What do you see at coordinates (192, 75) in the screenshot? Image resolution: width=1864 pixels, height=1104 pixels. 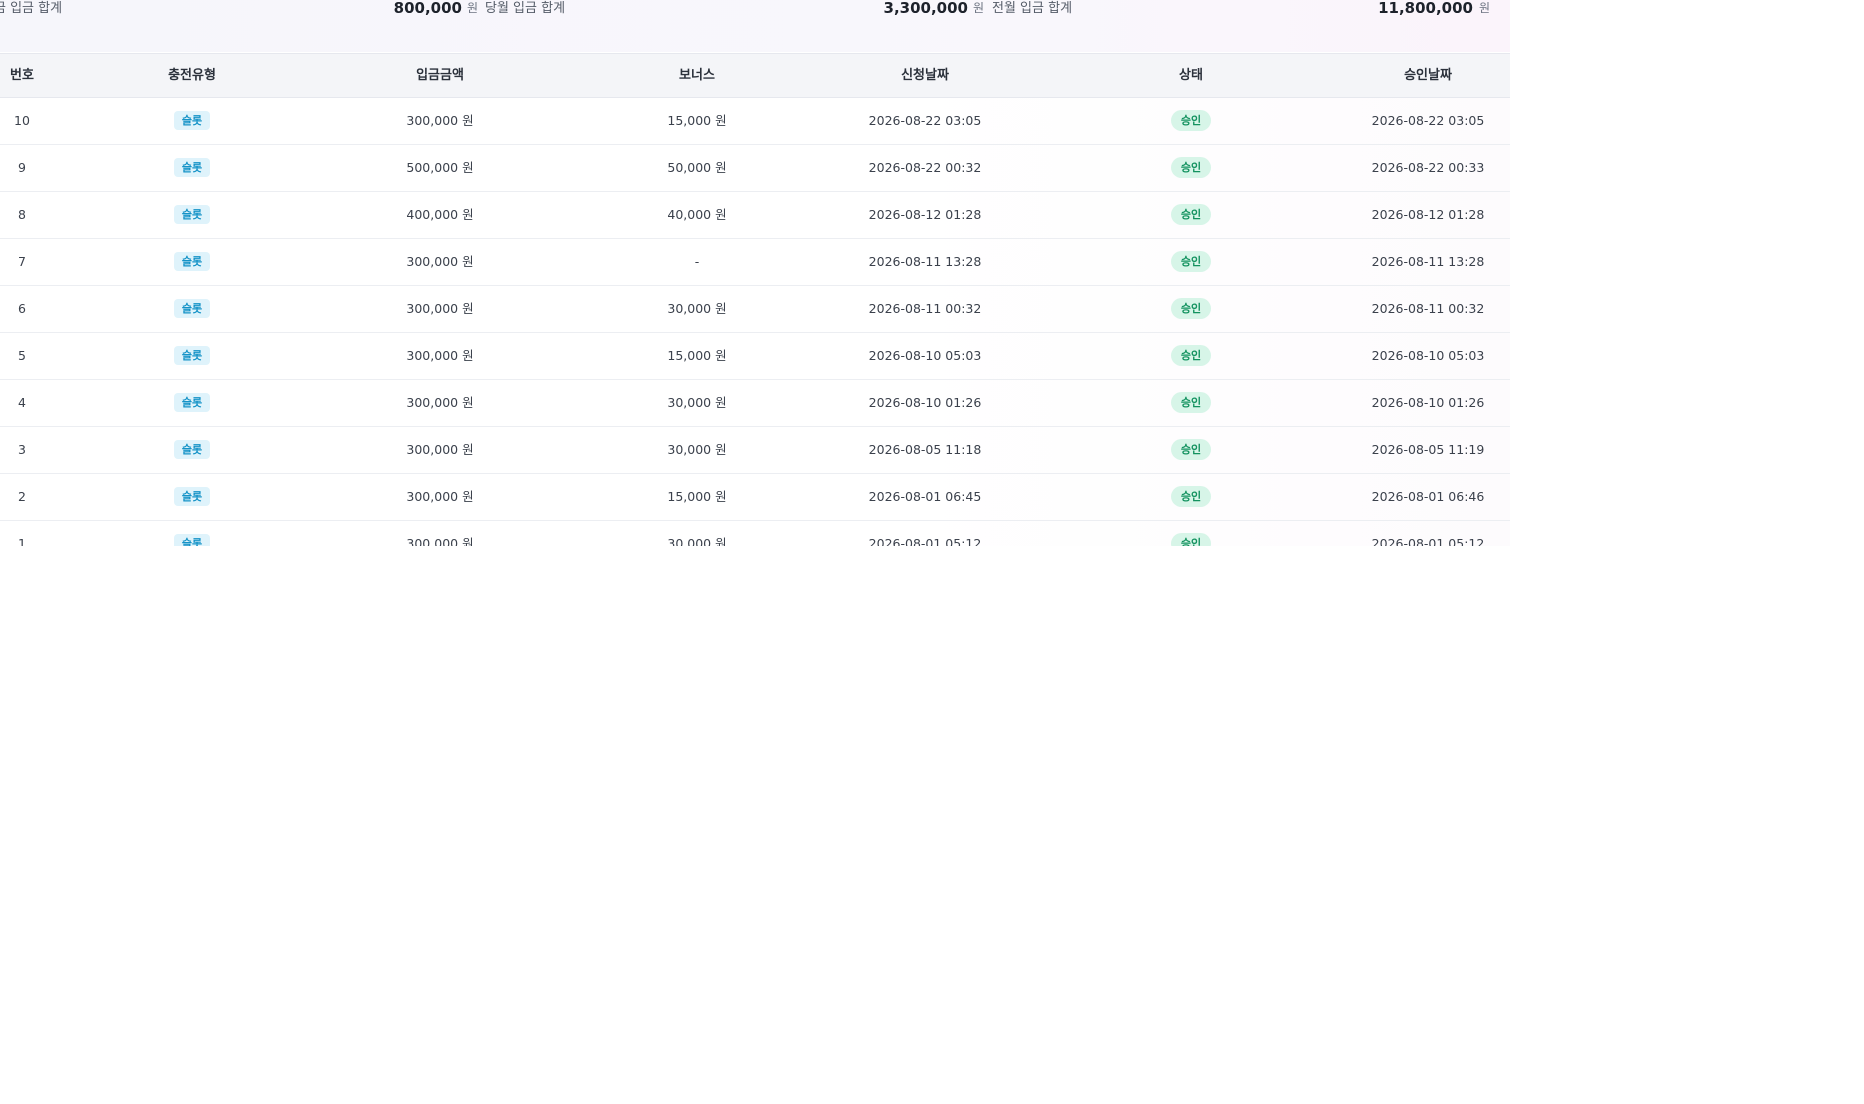 I see `header-charge-type: 충전유형` at bounding box center [192, 75].